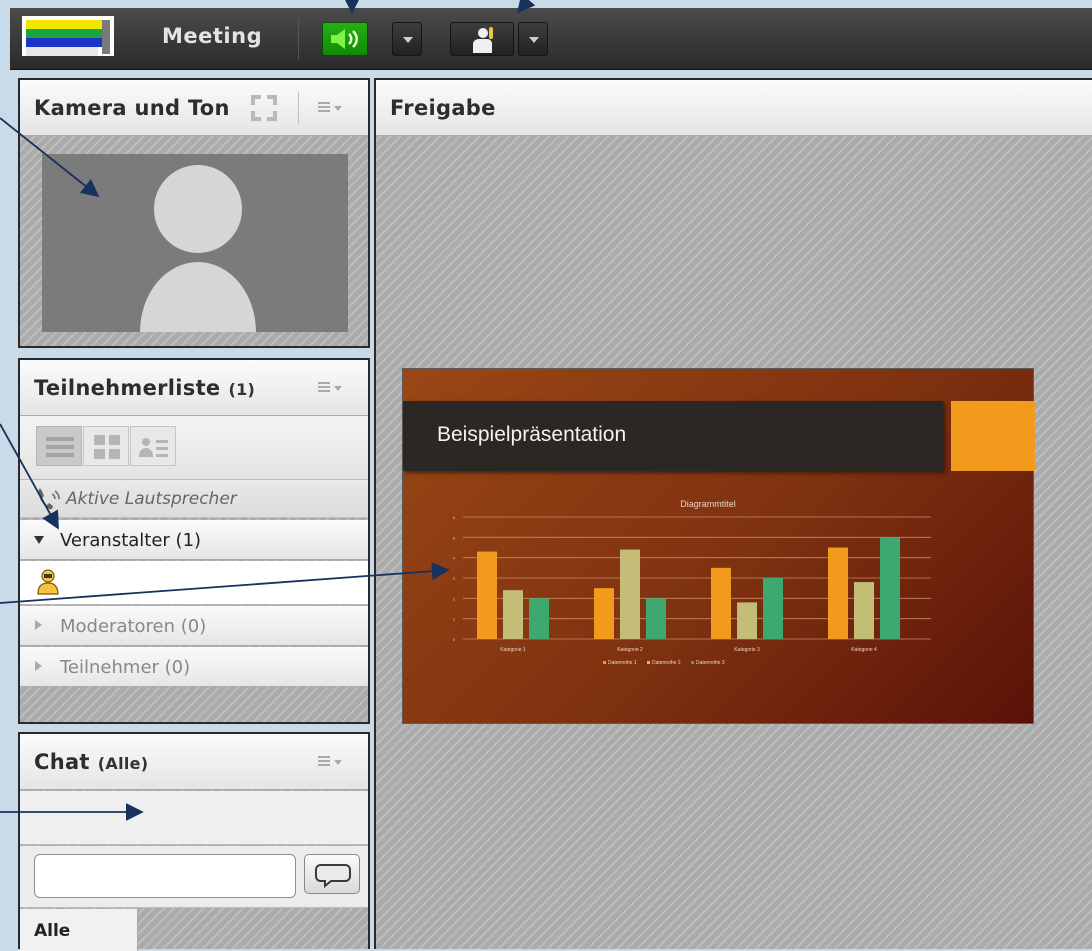 This screenshot has height=951, width=1092. I want to click on meeting-menu: Meeting, so click(212, 36).